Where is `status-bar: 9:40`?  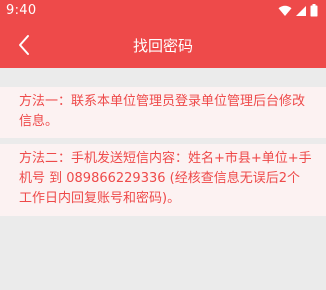
status-bar: 9:40 is located at coordinates (163, 11).